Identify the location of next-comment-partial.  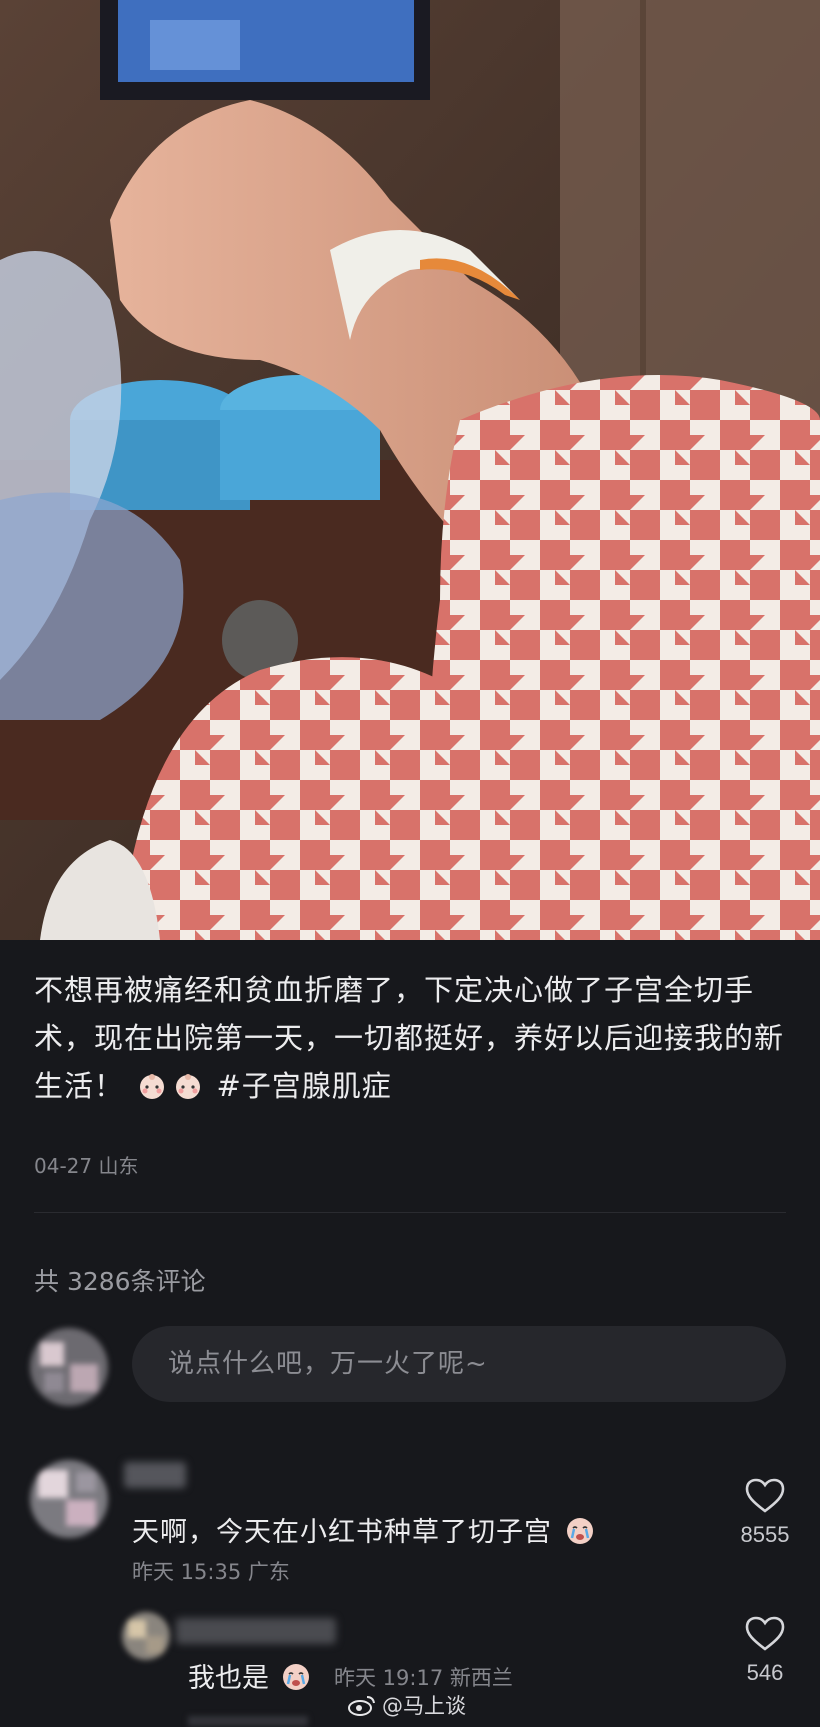
(248, 1721).